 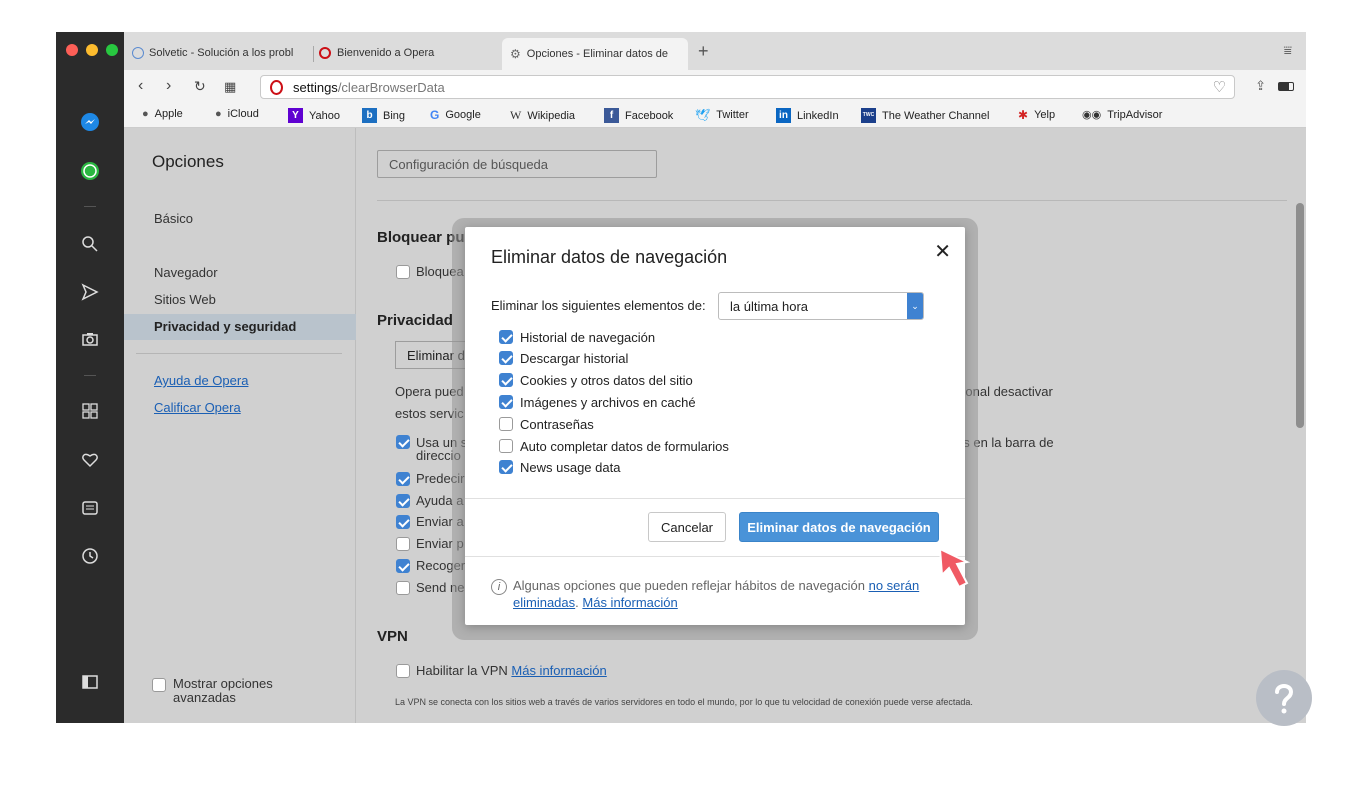 I want to click on linkedin-icon: in, so click(x=783, y=115).